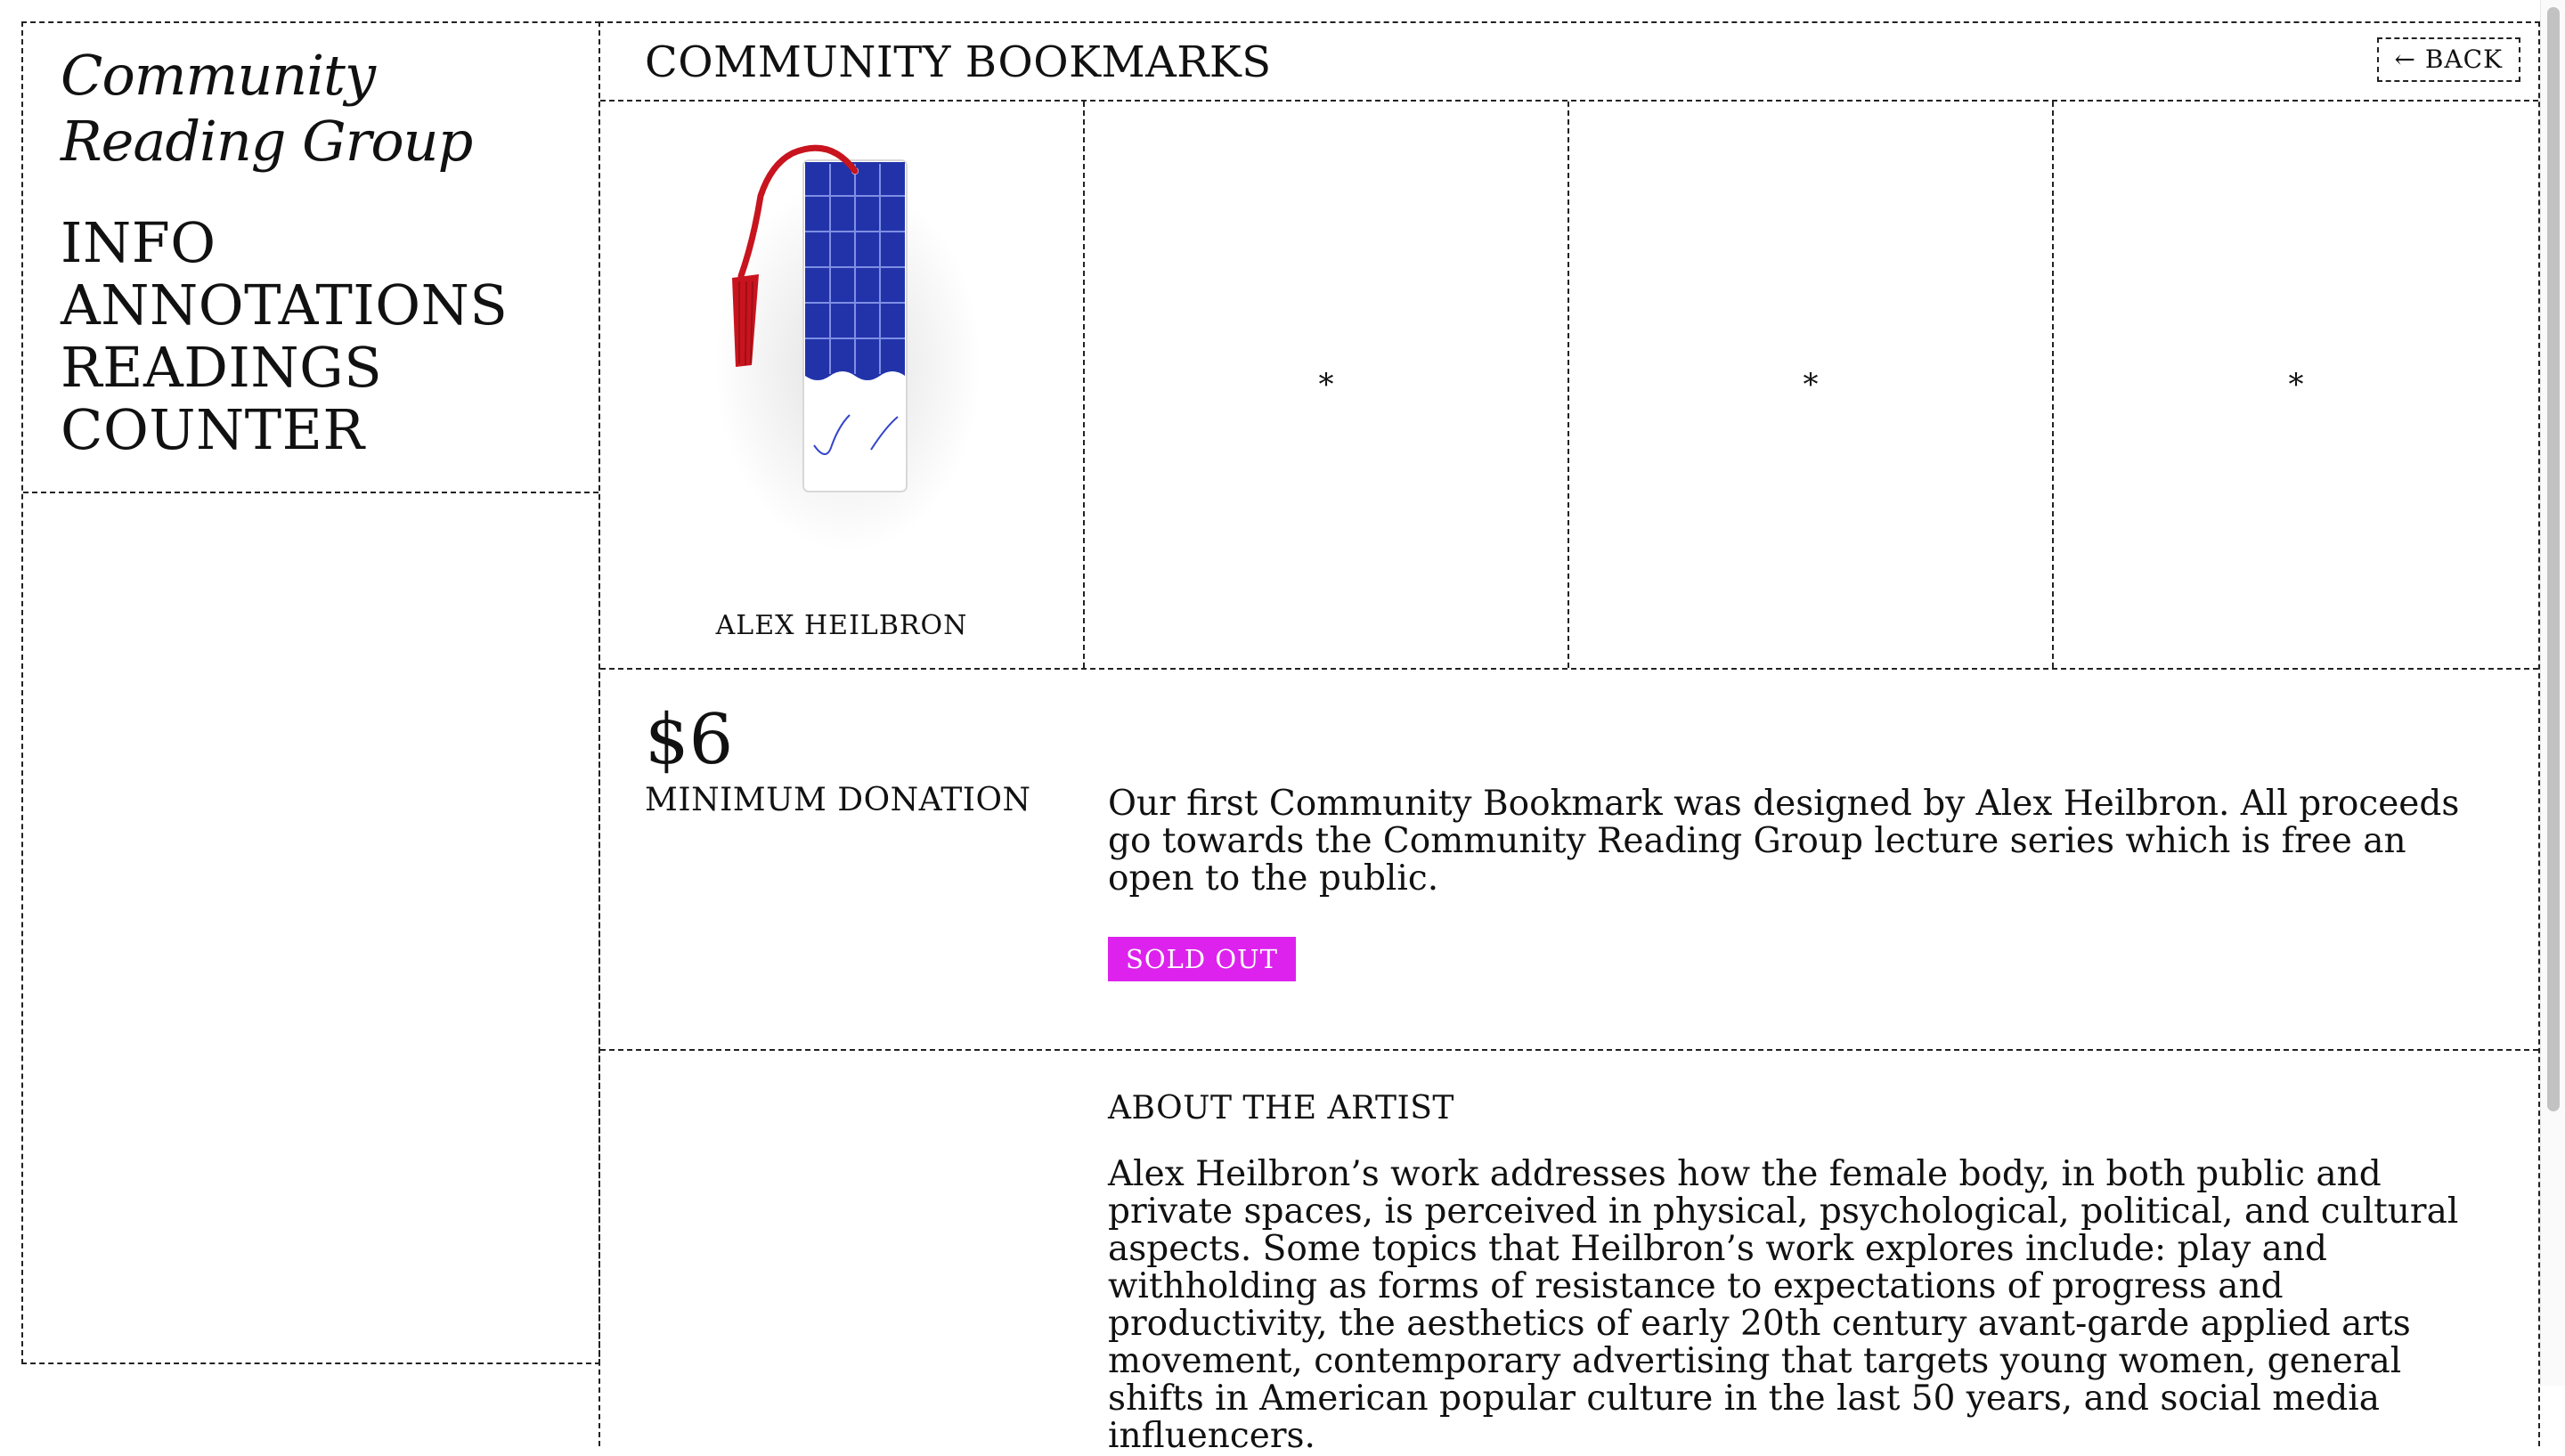  Describe the element at coordinates (329, 243) in the screenshot. I see `nav-item-info: INFO` at that location.